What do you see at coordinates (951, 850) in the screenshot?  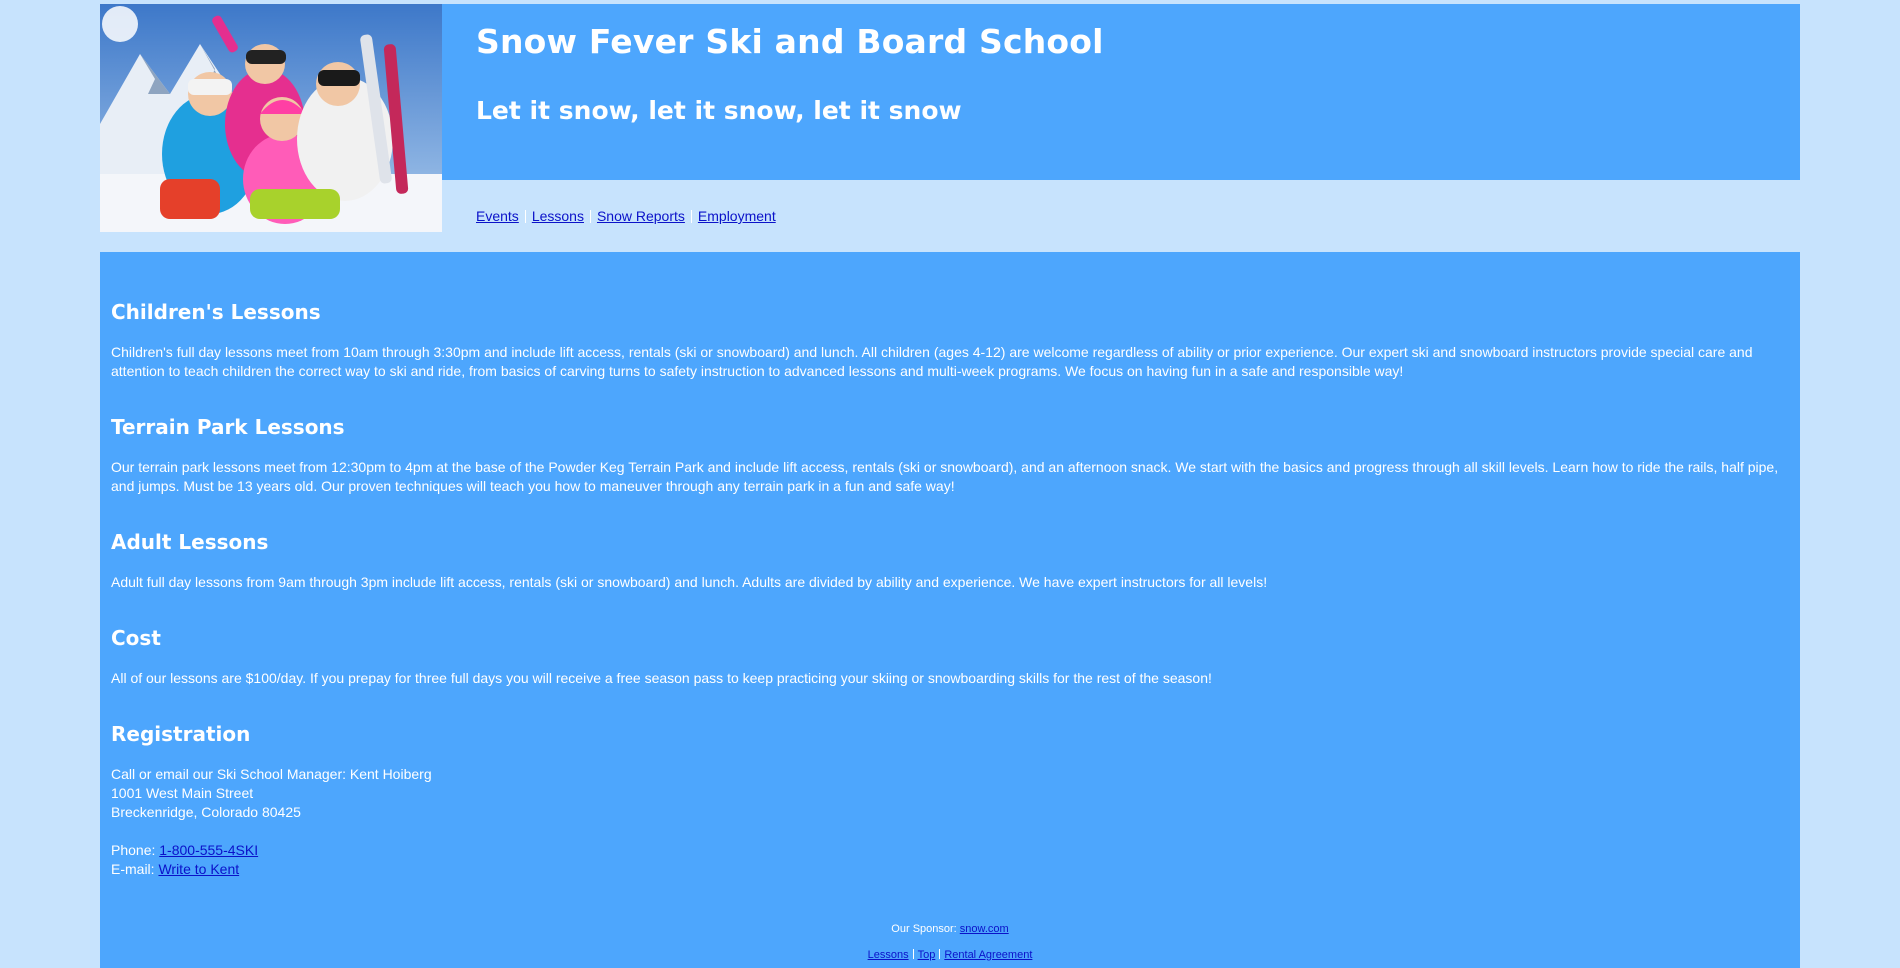 I see `phone-line: Phone: 1-800-555-4SKI` at bounding box center [951, 850].